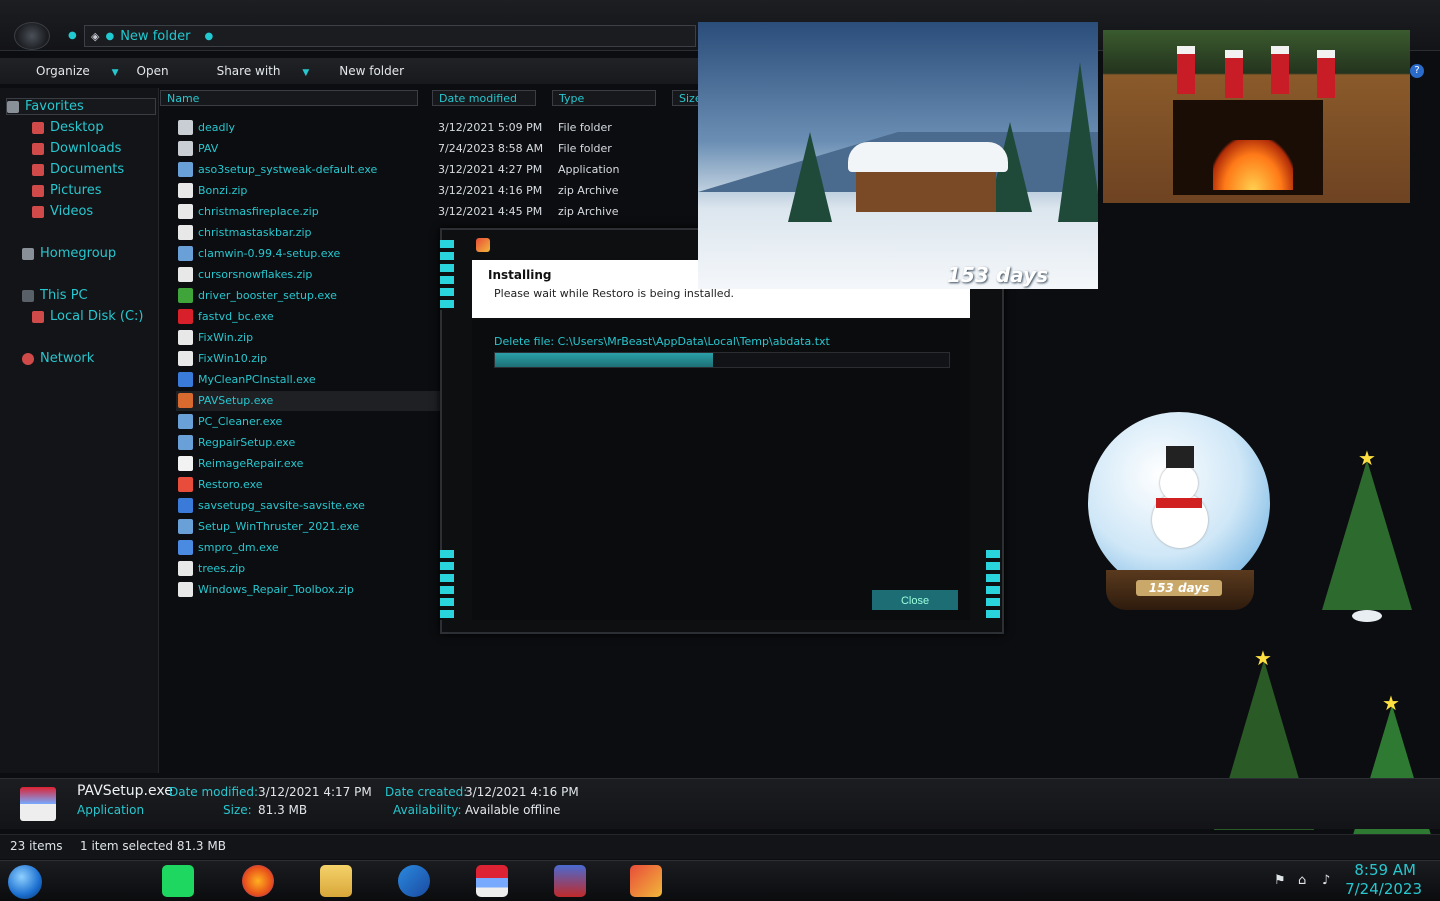 The height and width of the screenshot is (901, 1440). I want to click on details-availability: Available offline, so click(513, 810).